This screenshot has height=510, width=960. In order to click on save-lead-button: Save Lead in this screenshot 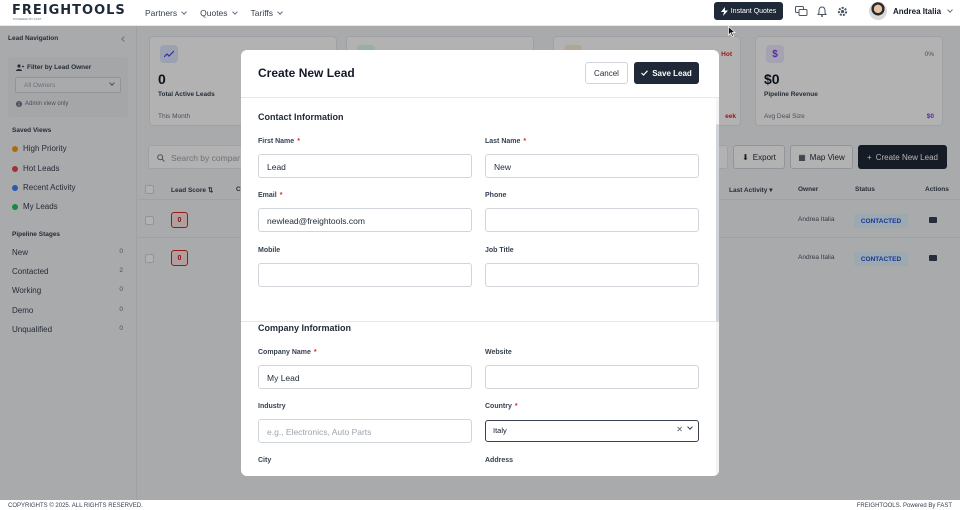, I will do `click(666, 73)`.